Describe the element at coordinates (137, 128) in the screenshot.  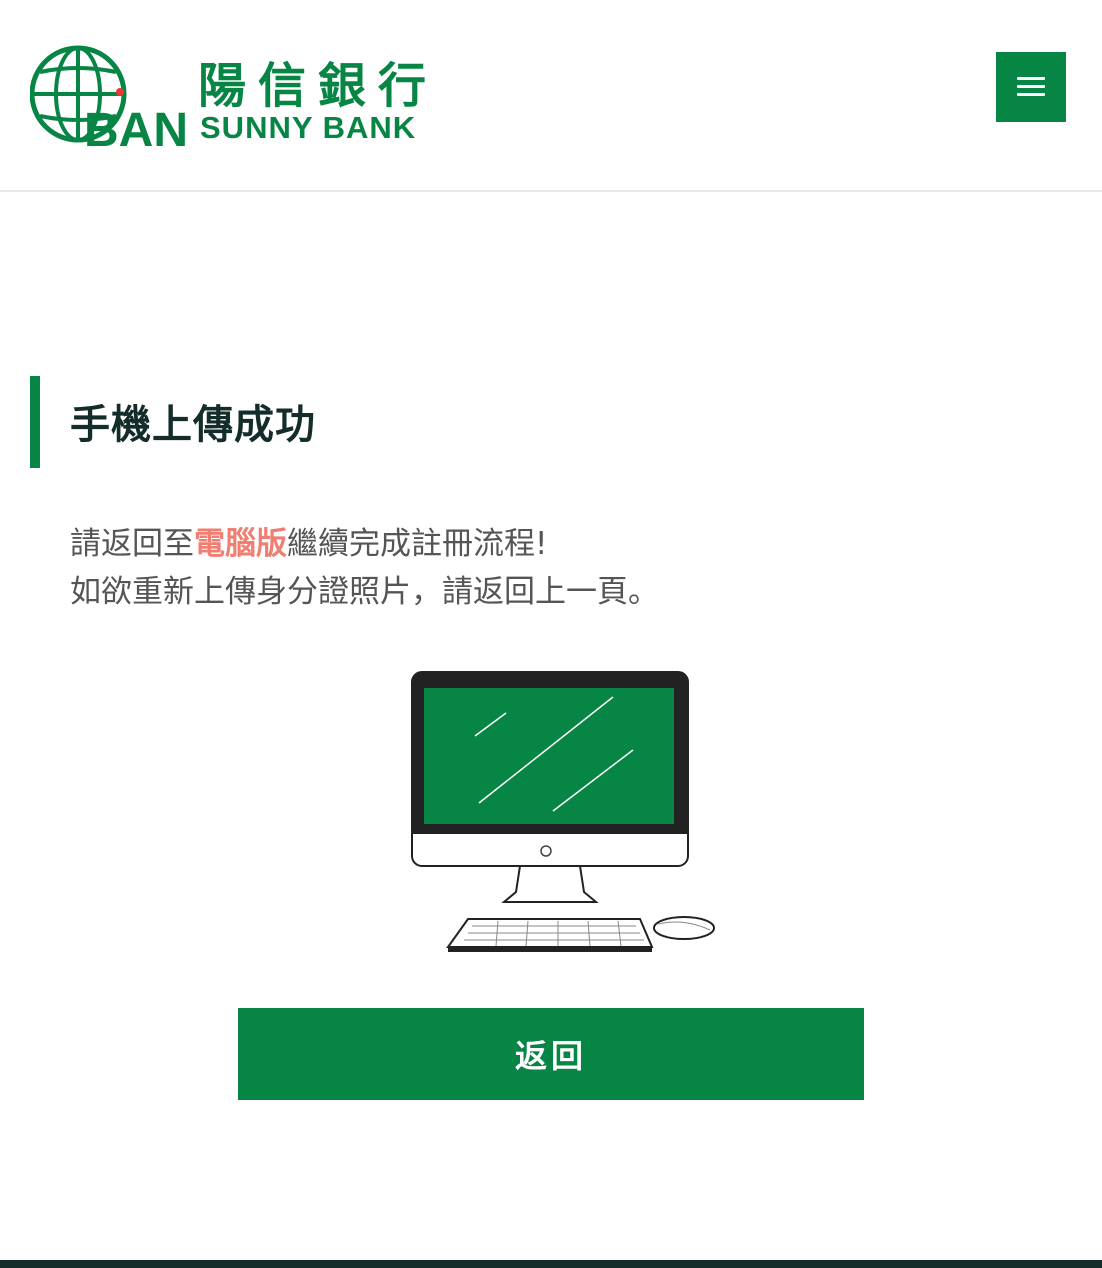
I see `svg-text: BANK` at that location.